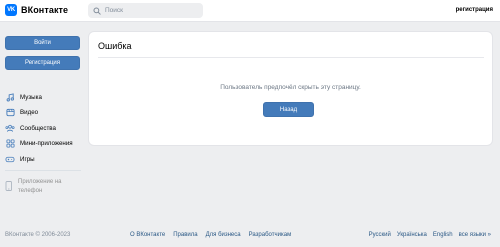 This screenshot has height=247, width=500. What do you see at coordinates (115, 46) in the screenshot?
I see `page-title: Ошибка` at bounding box center [115, 46].